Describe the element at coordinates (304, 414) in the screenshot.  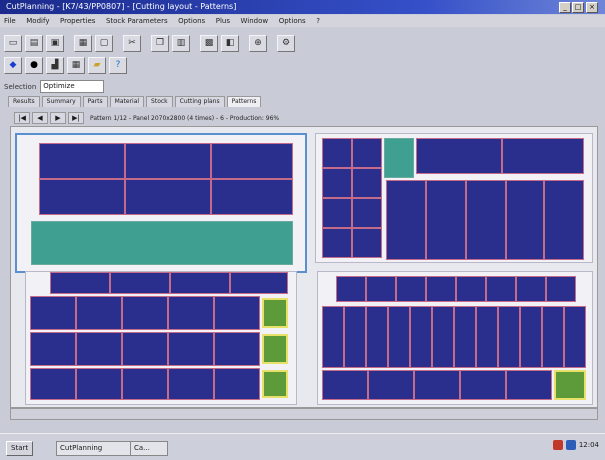
I see `horizontal-scrollbar` at that location.